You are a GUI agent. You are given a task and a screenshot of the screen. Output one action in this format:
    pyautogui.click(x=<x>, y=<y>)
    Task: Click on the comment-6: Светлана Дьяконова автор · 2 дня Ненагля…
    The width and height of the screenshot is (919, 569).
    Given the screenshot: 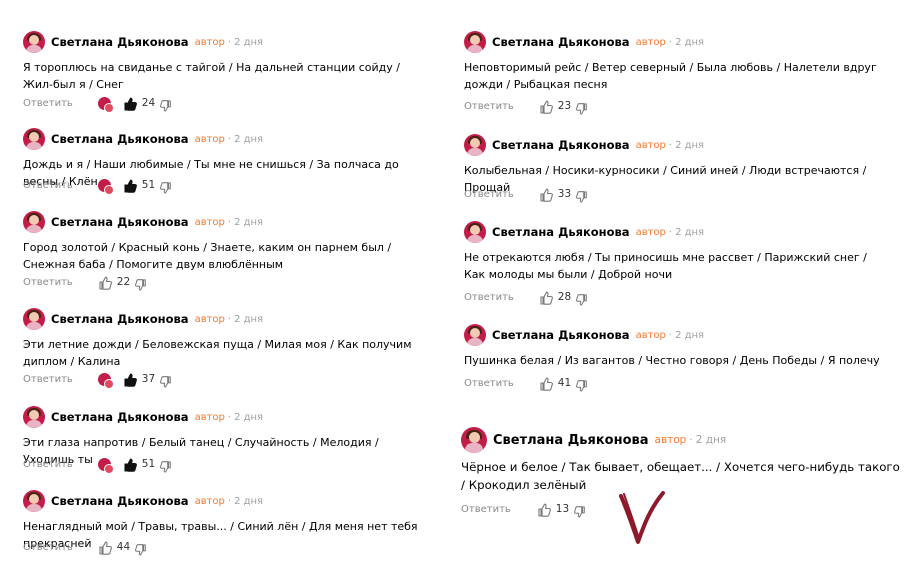 What is the action you would take?
    pyautogui.click(x=233, y=524)
    